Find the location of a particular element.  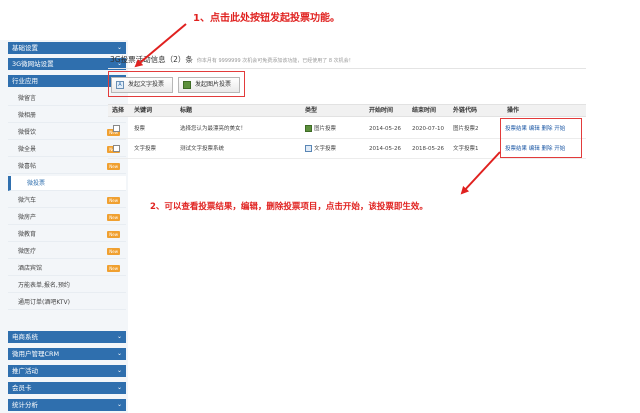

arrow-to-actions is located at coordinates (480, 173).